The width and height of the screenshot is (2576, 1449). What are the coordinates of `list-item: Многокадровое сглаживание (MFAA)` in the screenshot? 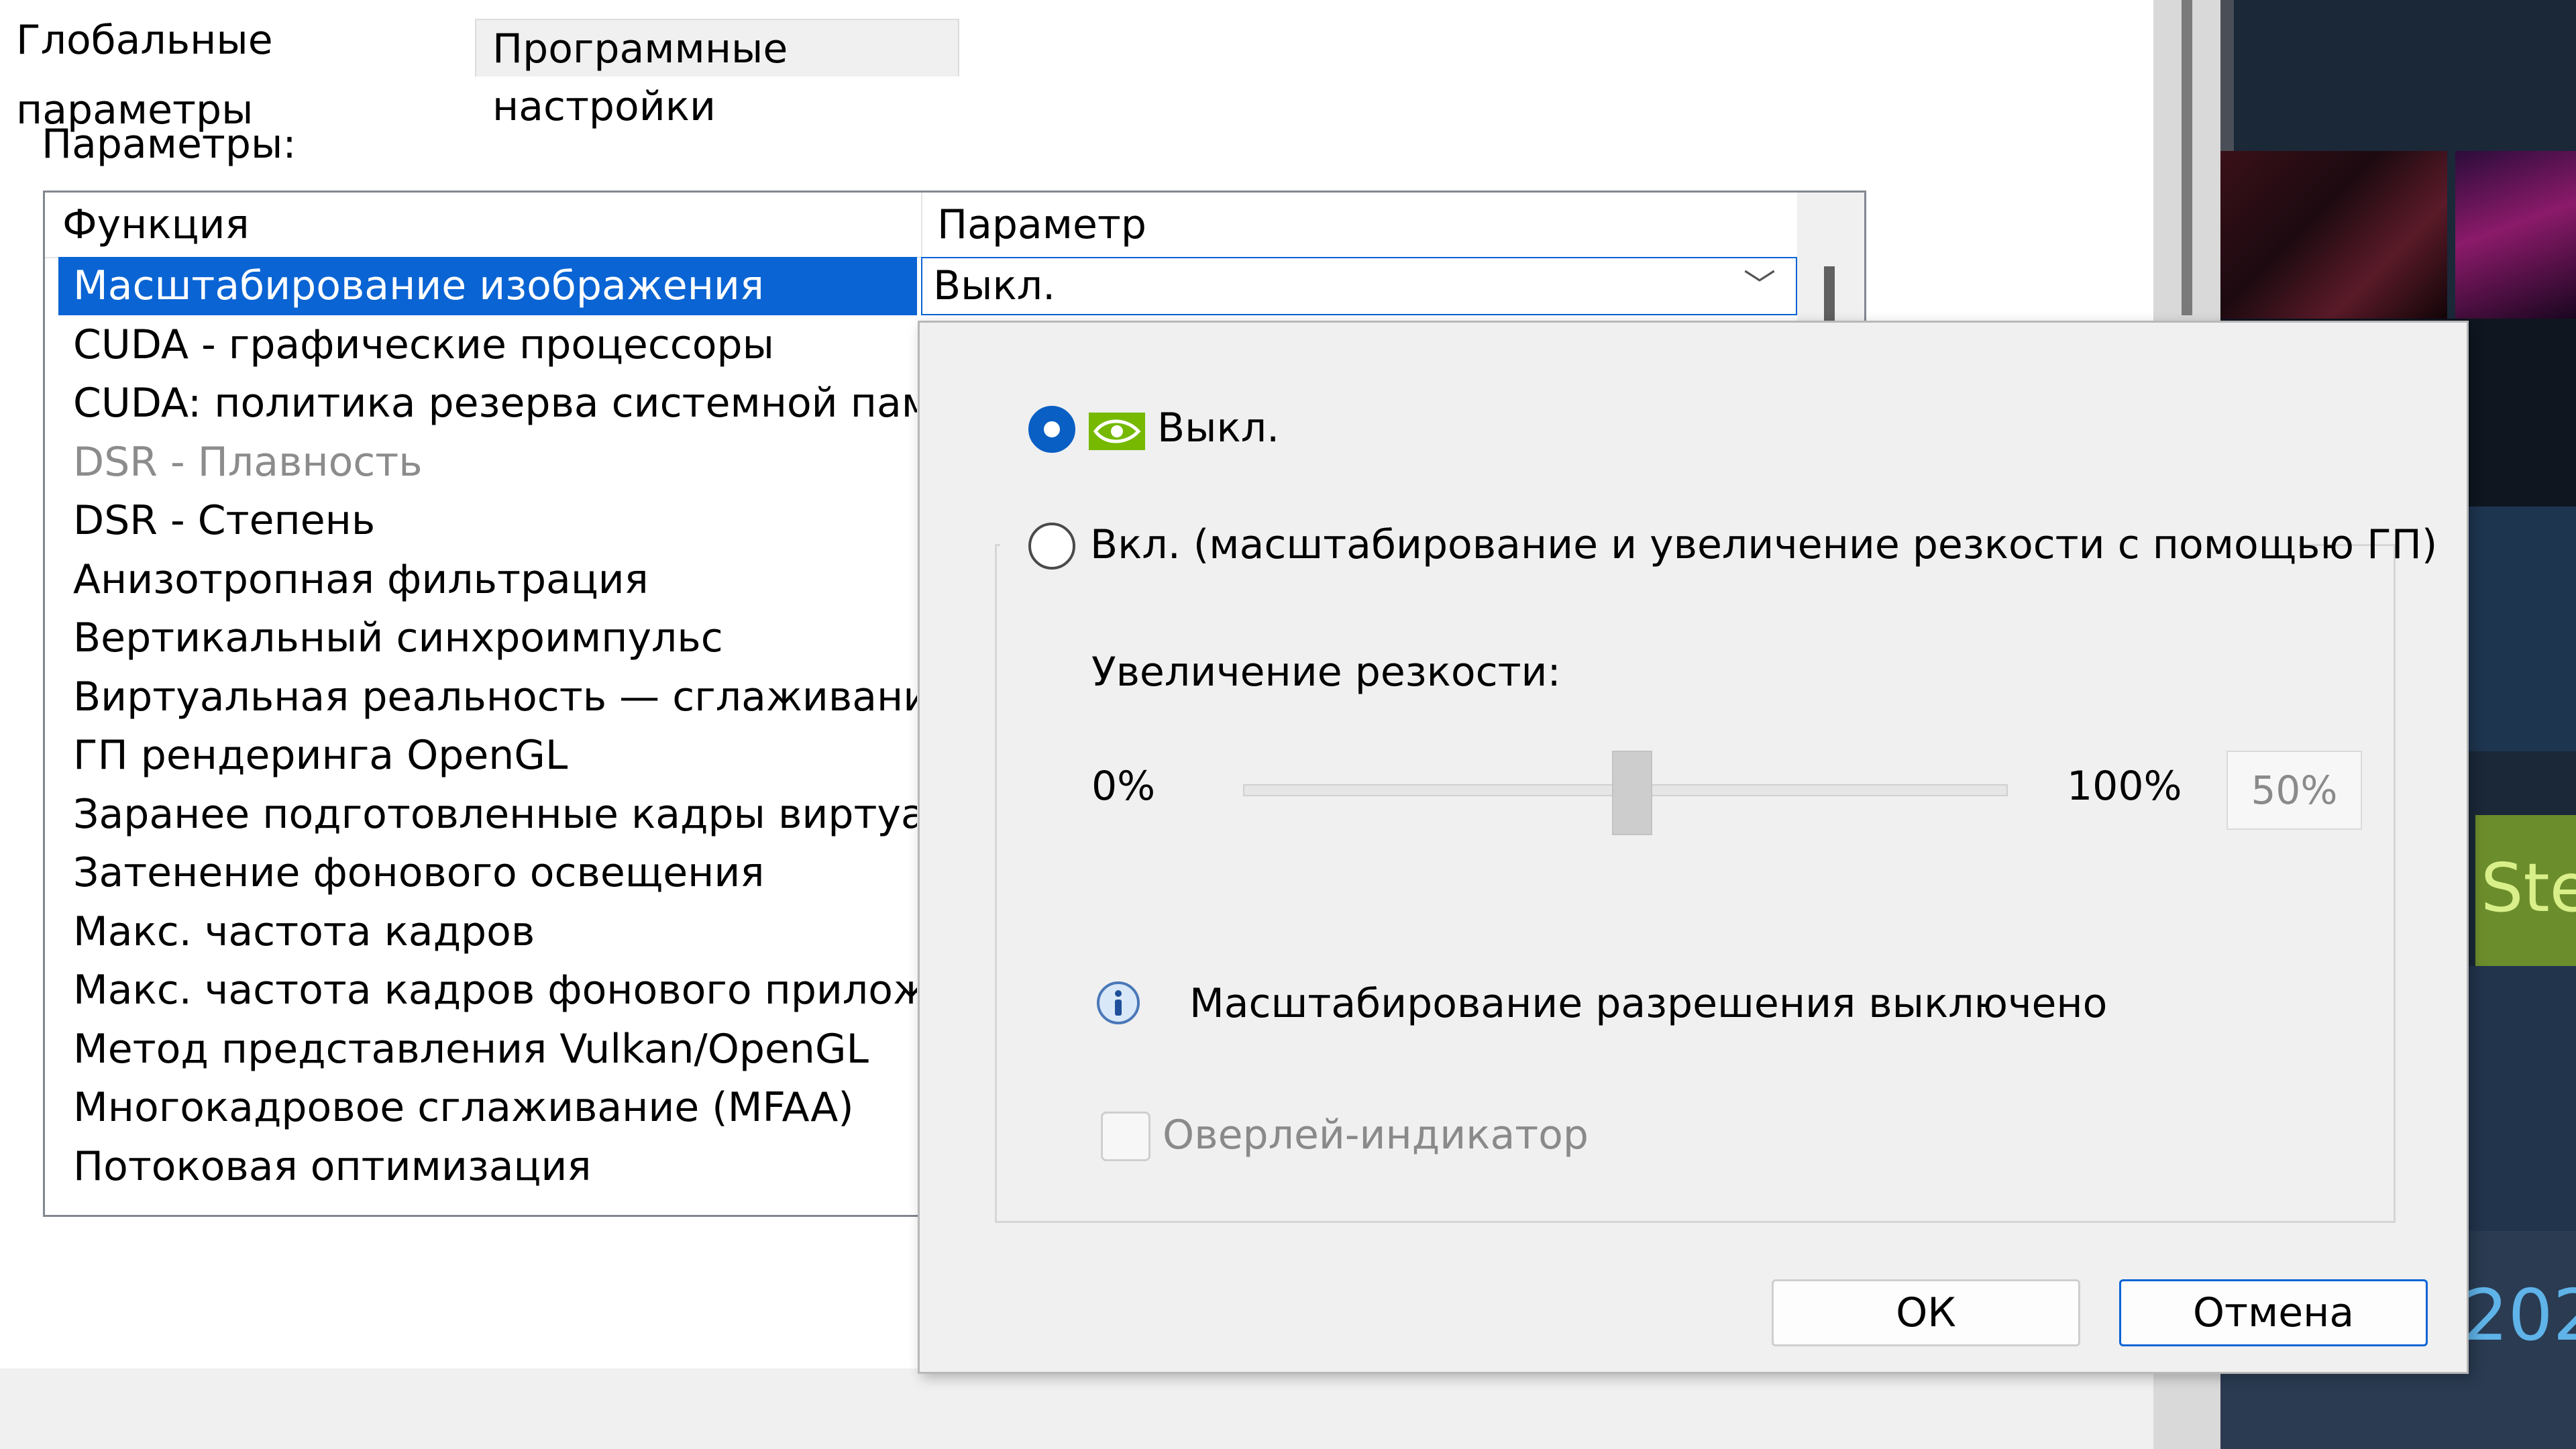 It's located at (487, 1108).